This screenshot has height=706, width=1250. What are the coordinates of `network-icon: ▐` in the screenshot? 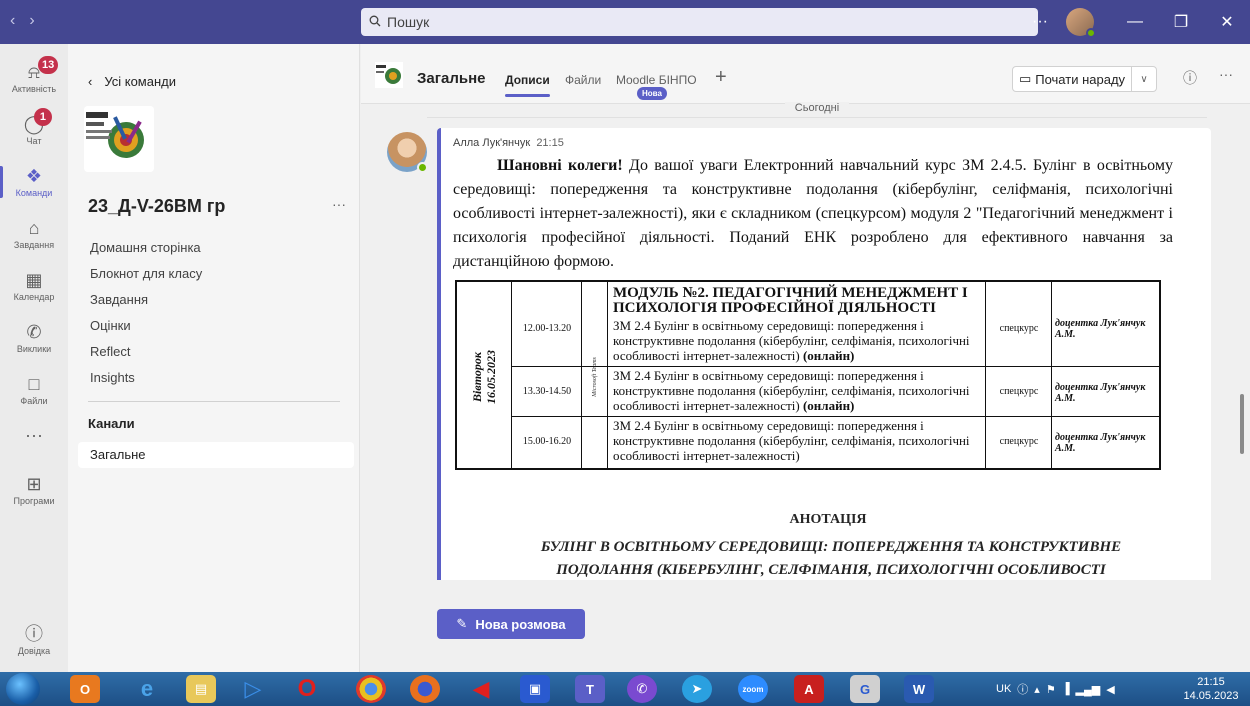 It's located at (1066, 689).